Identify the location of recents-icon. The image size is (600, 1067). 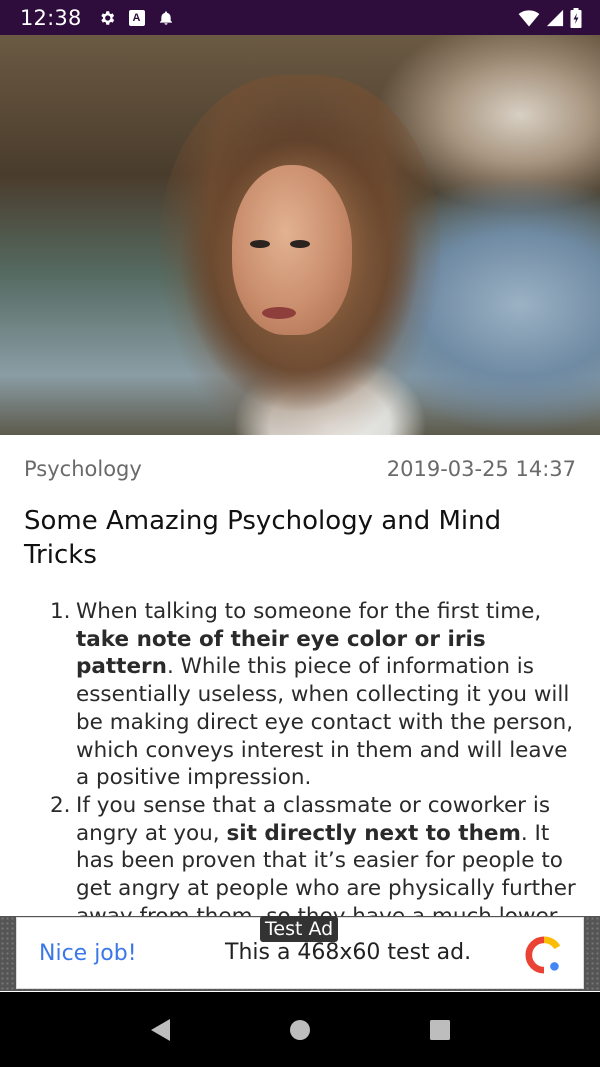
(440, 1030).